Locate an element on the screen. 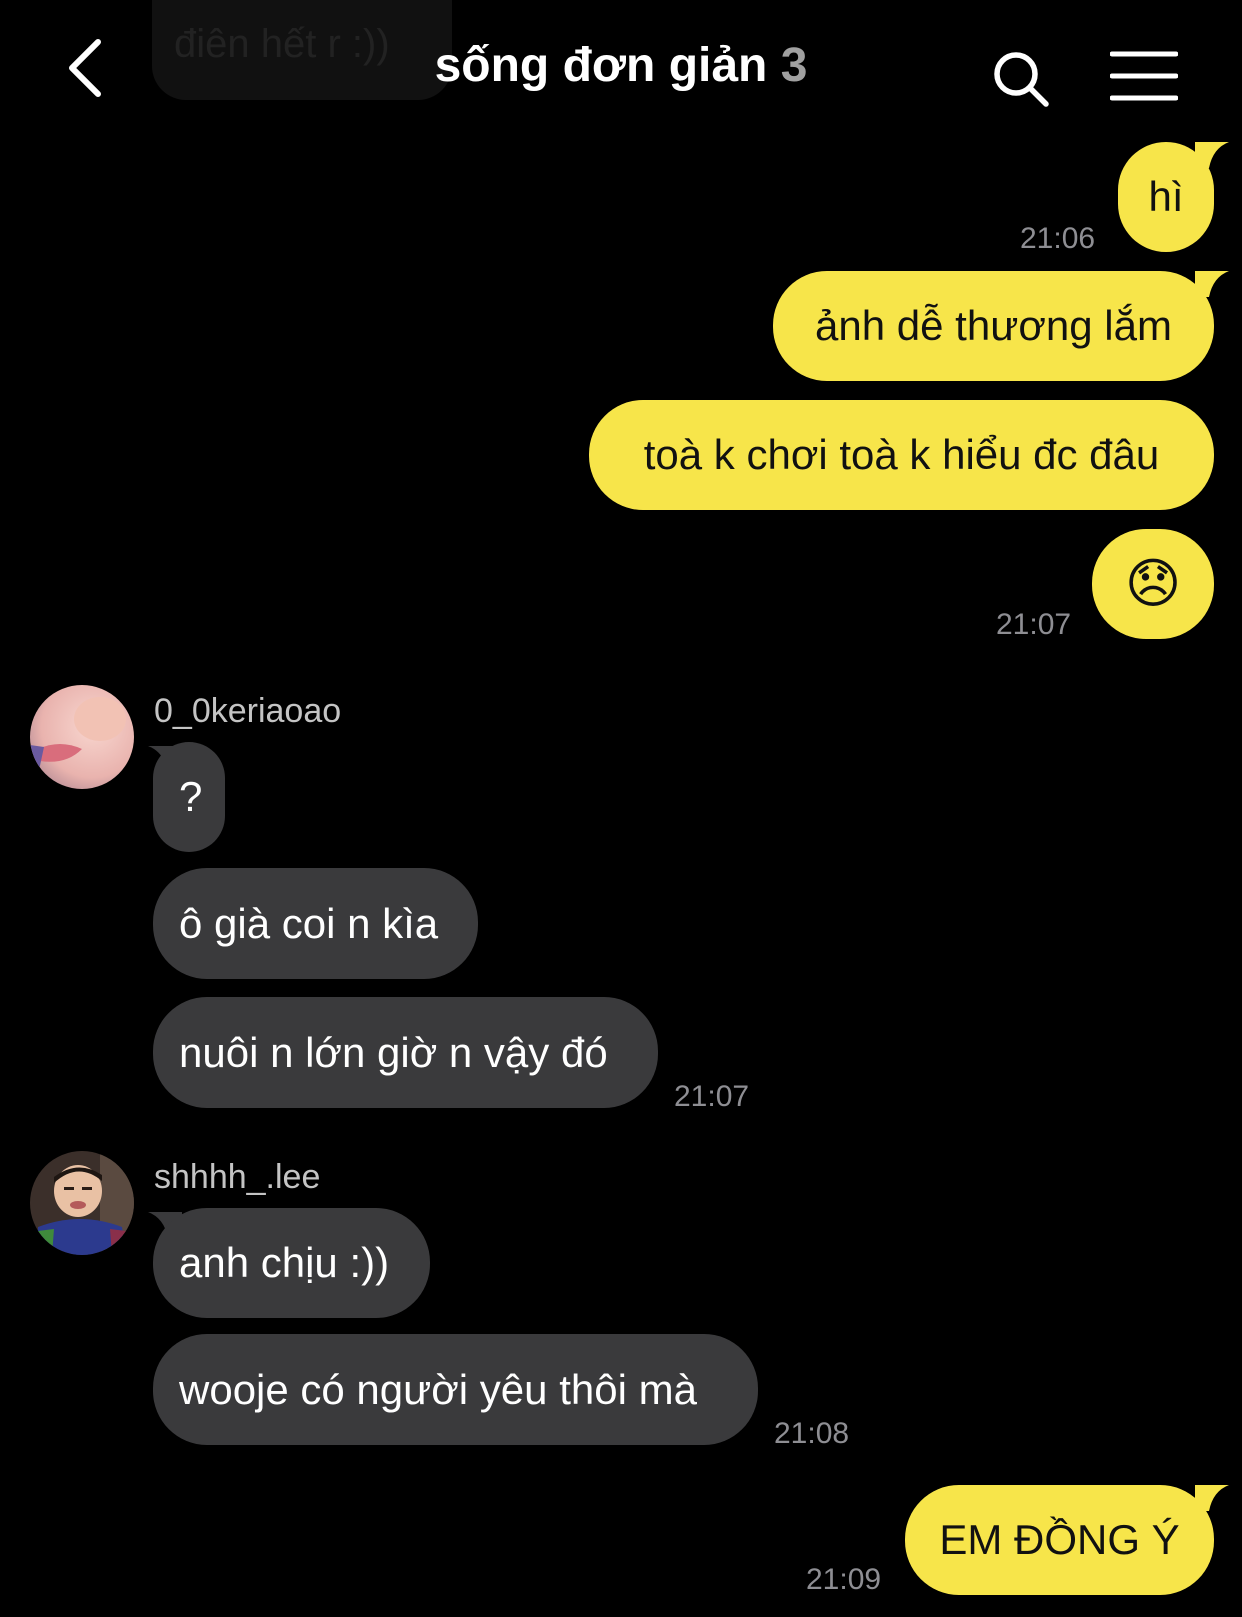  outgoing-message-bubble: 😞 is located at coordinates (1153, 584).